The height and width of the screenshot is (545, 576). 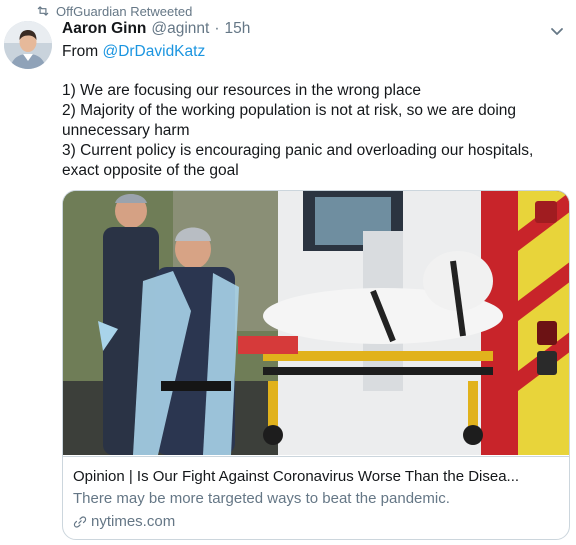 I want to click on avatar, so click(x=28, y=45).